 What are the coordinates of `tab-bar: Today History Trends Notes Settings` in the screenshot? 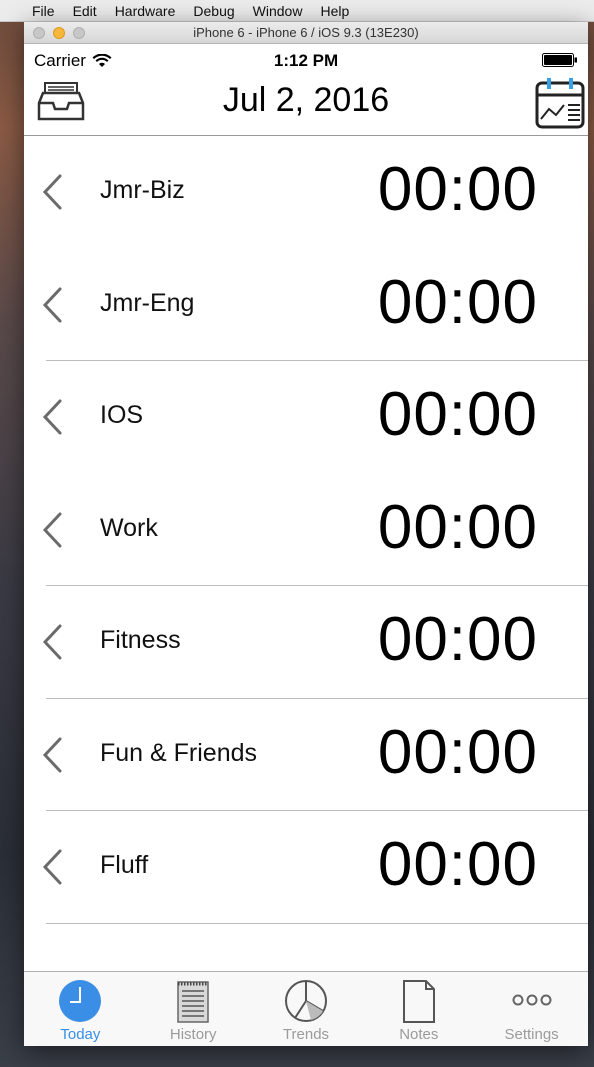 It's located at (306, 1008).